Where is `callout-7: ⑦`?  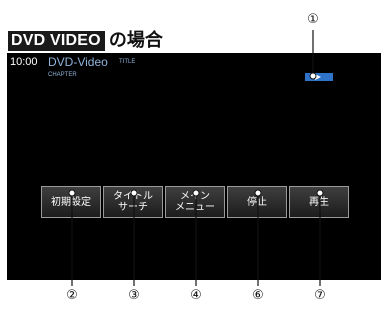
callout-7: ⑦ is located at coordinates (320, 295).